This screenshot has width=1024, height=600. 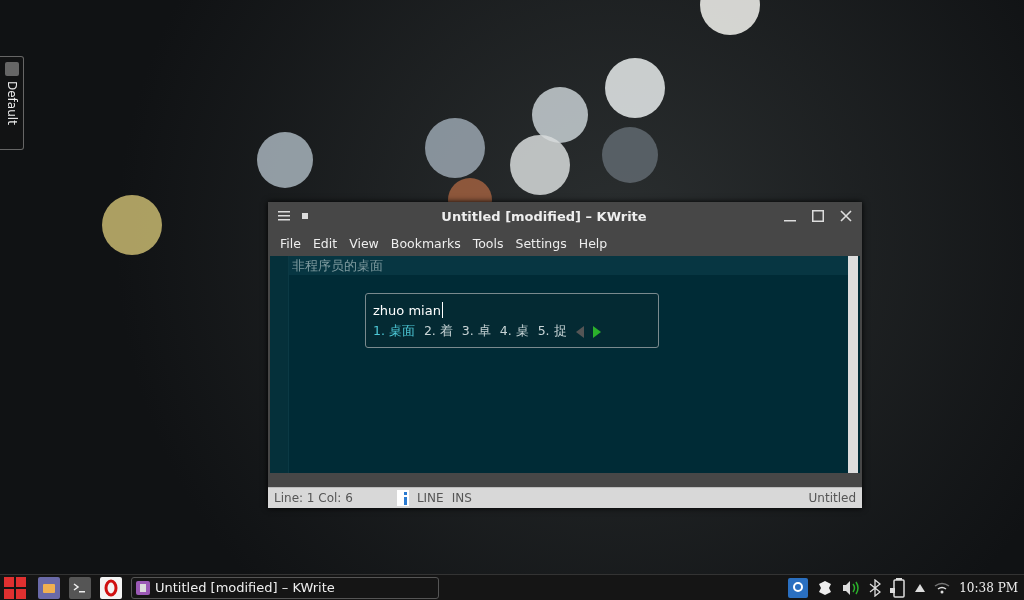 What do you see at coordinates (80, 587) in the screenshot?
I see `terminal-icon` at bounding box center [80, 587].